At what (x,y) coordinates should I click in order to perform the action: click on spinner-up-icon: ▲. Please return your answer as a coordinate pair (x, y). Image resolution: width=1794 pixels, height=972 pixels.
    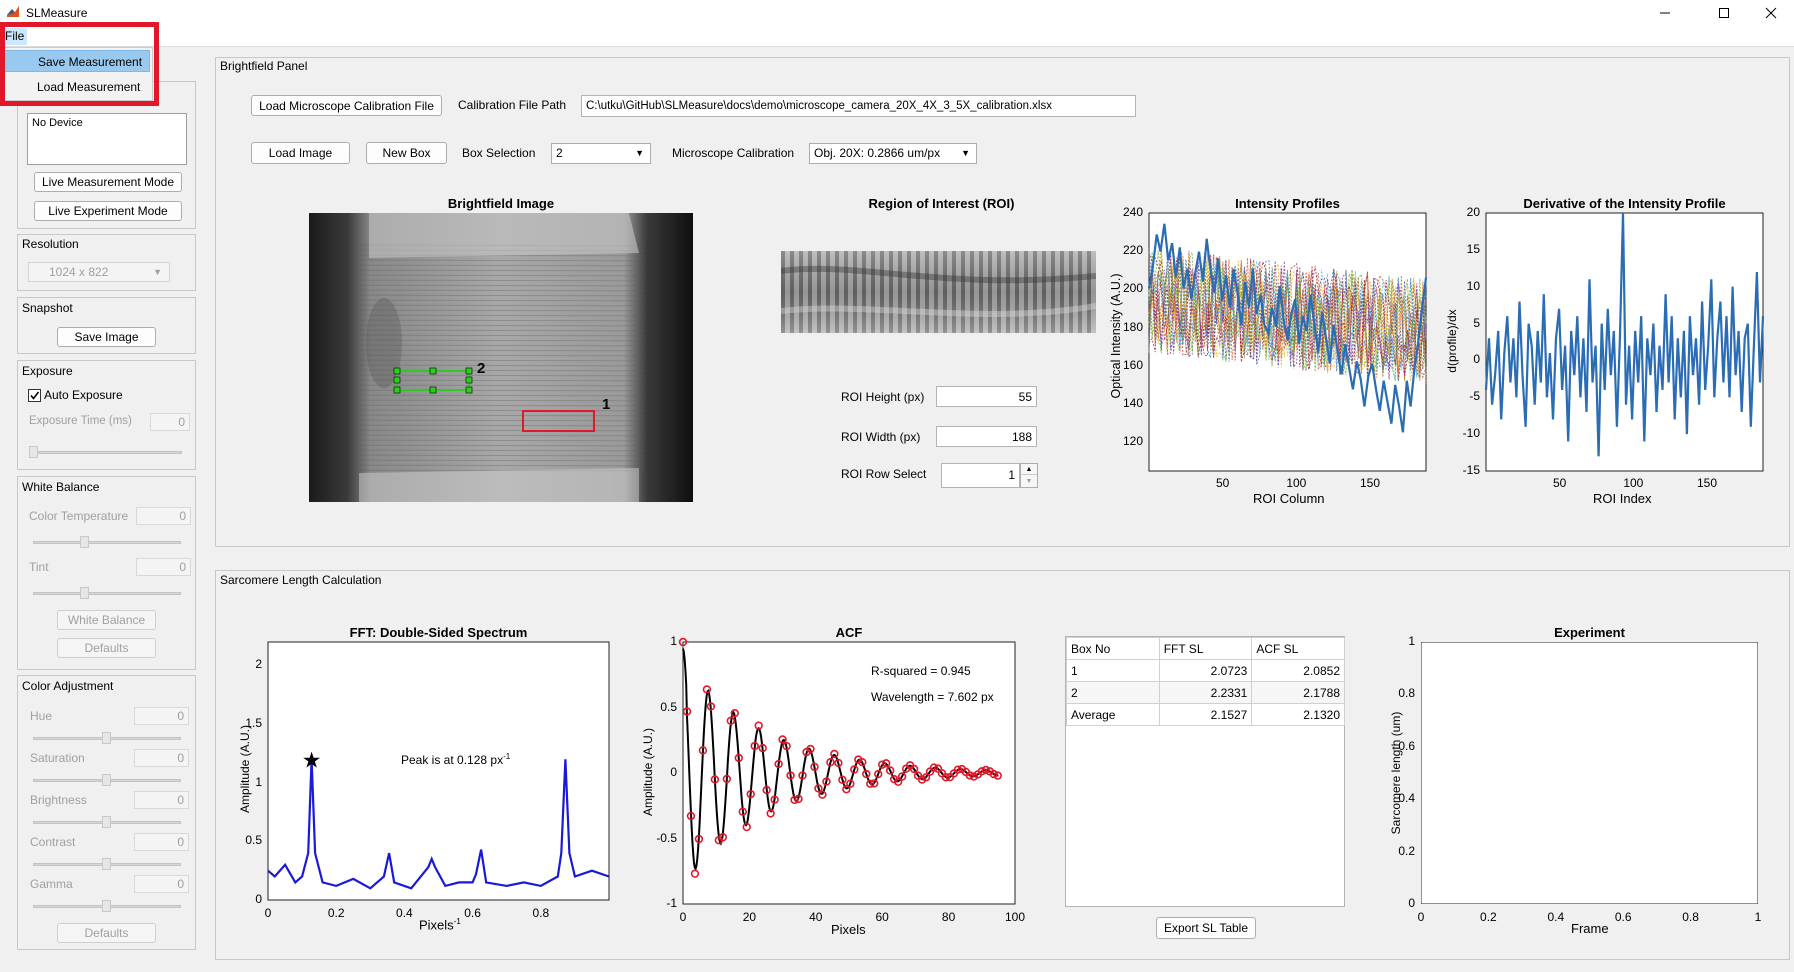
    Looking at the image, I should click on (1029, 469).